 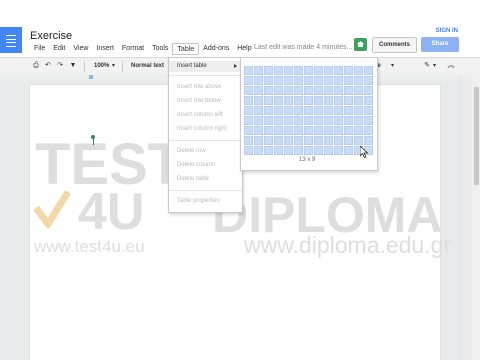 I want to click on menu-add-ons: Add-ons, so click(x=216, y=49).